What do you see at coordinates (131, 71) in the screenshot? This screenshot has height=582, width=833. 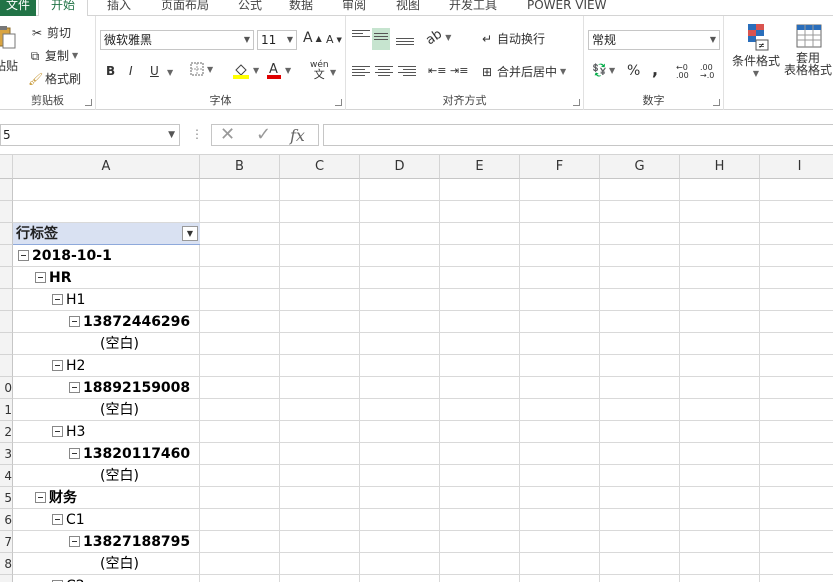 I see `italic-button: I` at bounding box center [131, 71].